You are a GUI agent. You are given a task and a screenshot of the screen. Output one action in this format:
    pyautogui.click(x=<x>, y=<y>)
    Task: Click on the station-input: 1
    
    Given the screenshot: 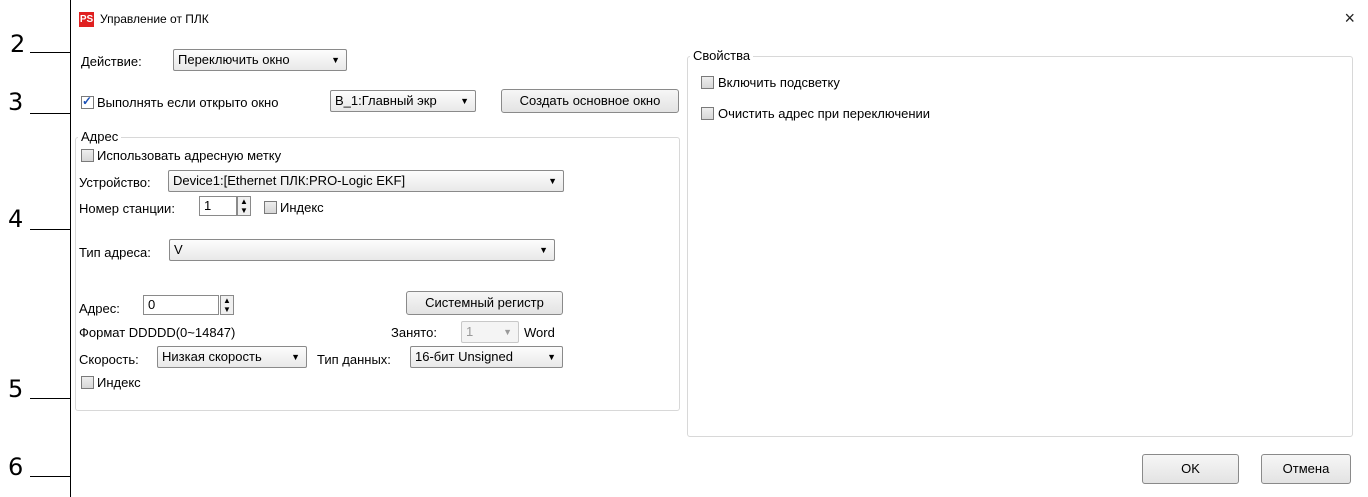 What is the action you would take?
    pyautogui.click(x=218, y=206)
    